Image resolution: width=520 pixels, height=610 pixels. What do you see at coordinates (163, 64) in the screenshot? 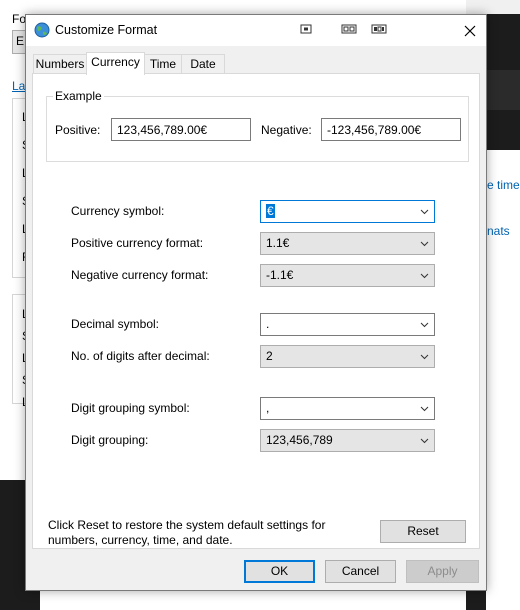
I see `tab-time: Time` at bounding box center [163, 64].